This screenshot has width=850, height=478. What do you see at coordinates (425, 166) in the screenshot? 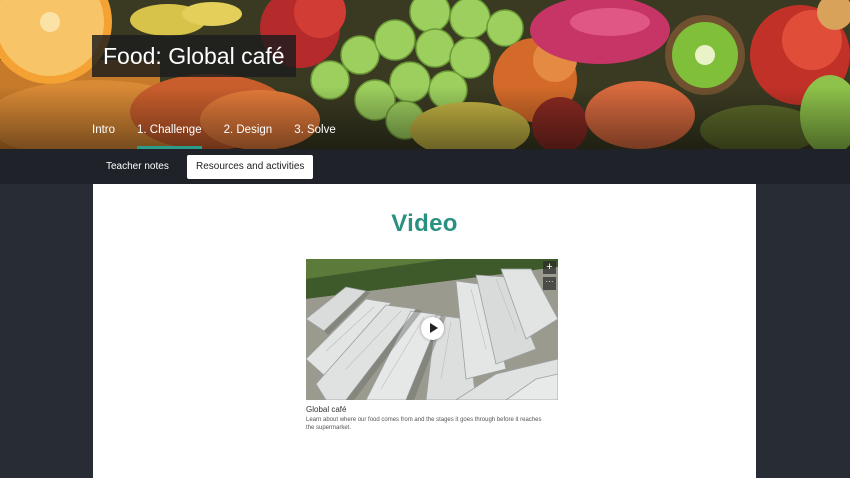
I see `sub-navigation: Teacher notes Resources and activities` at bounding box center [425, 166].